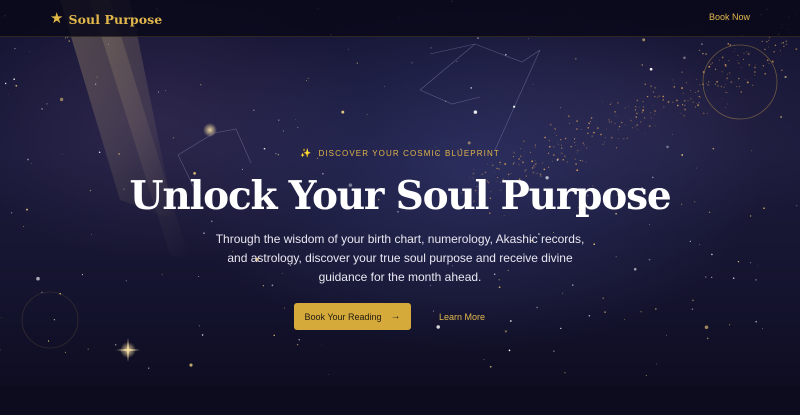  What do you see at coordinates (462, 317) in the screenshot?
I see `learn-more-link: Learn More` at bounding box center [462, 317].